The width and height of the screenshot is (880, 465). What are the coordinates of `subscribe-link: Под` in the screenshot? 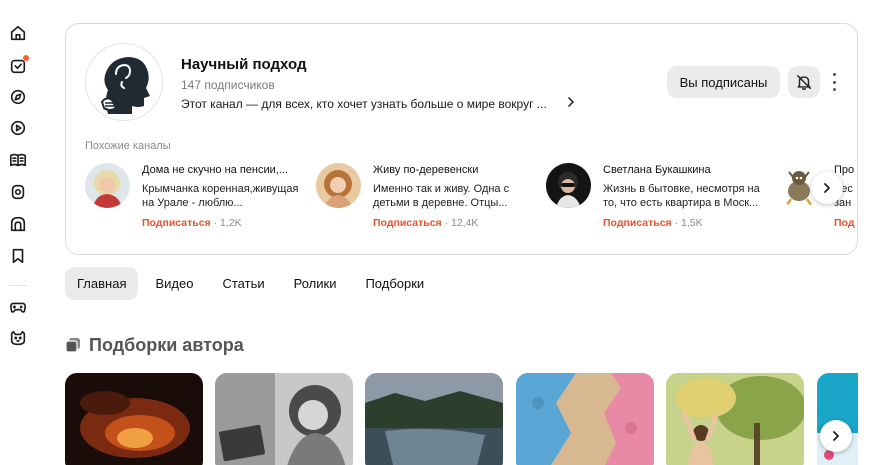 It's located at (844, 223).